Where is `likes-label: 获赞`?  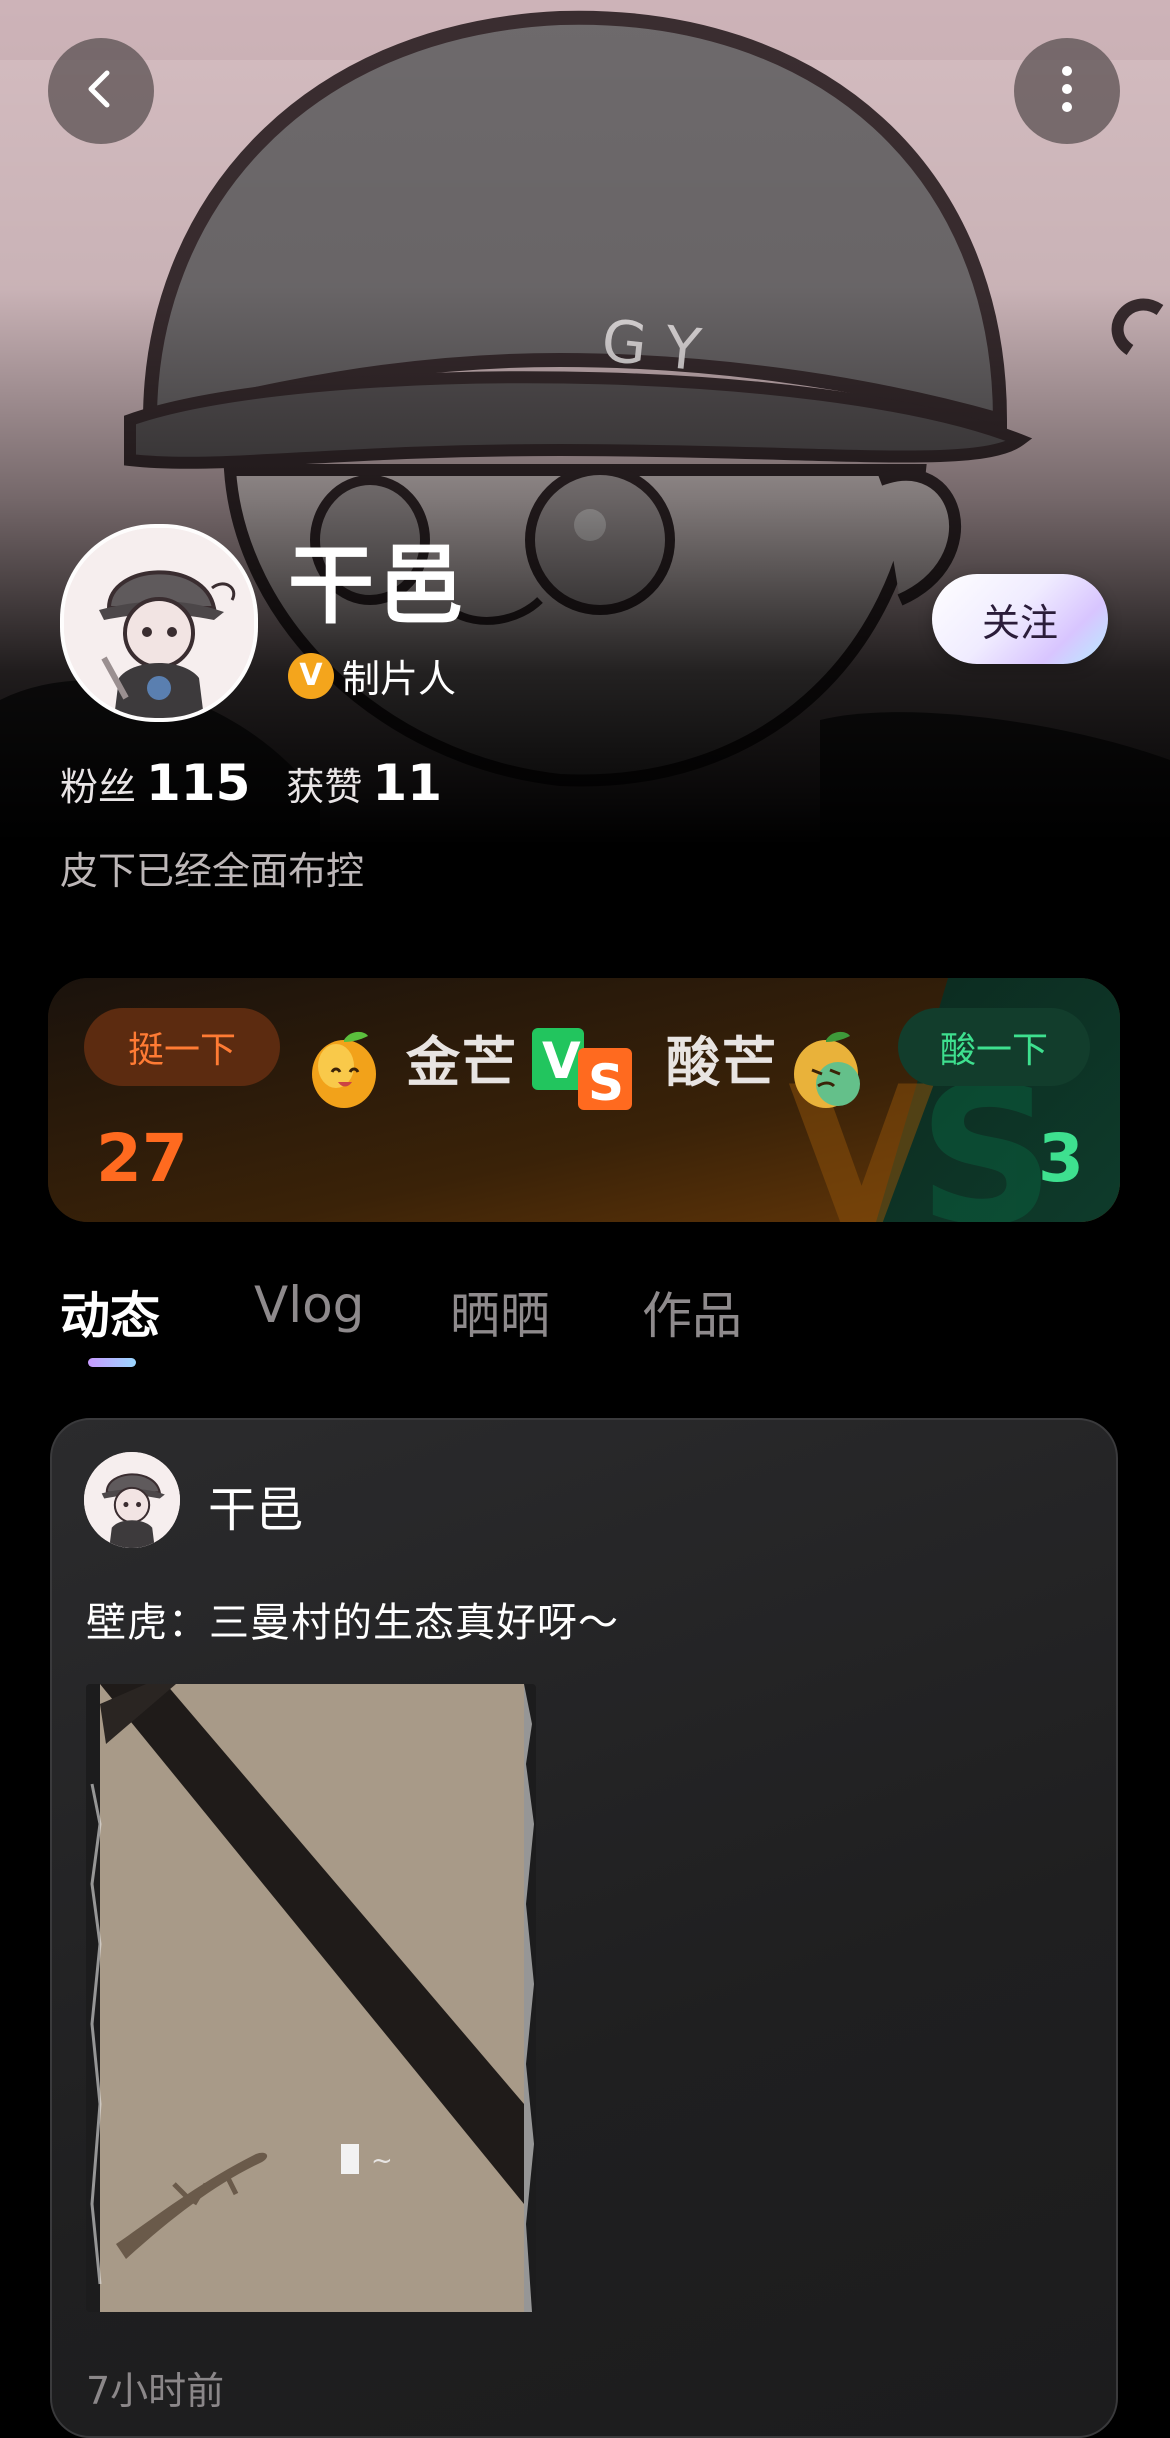
likes-label: 获赞 is located at coordinates (324, 787).